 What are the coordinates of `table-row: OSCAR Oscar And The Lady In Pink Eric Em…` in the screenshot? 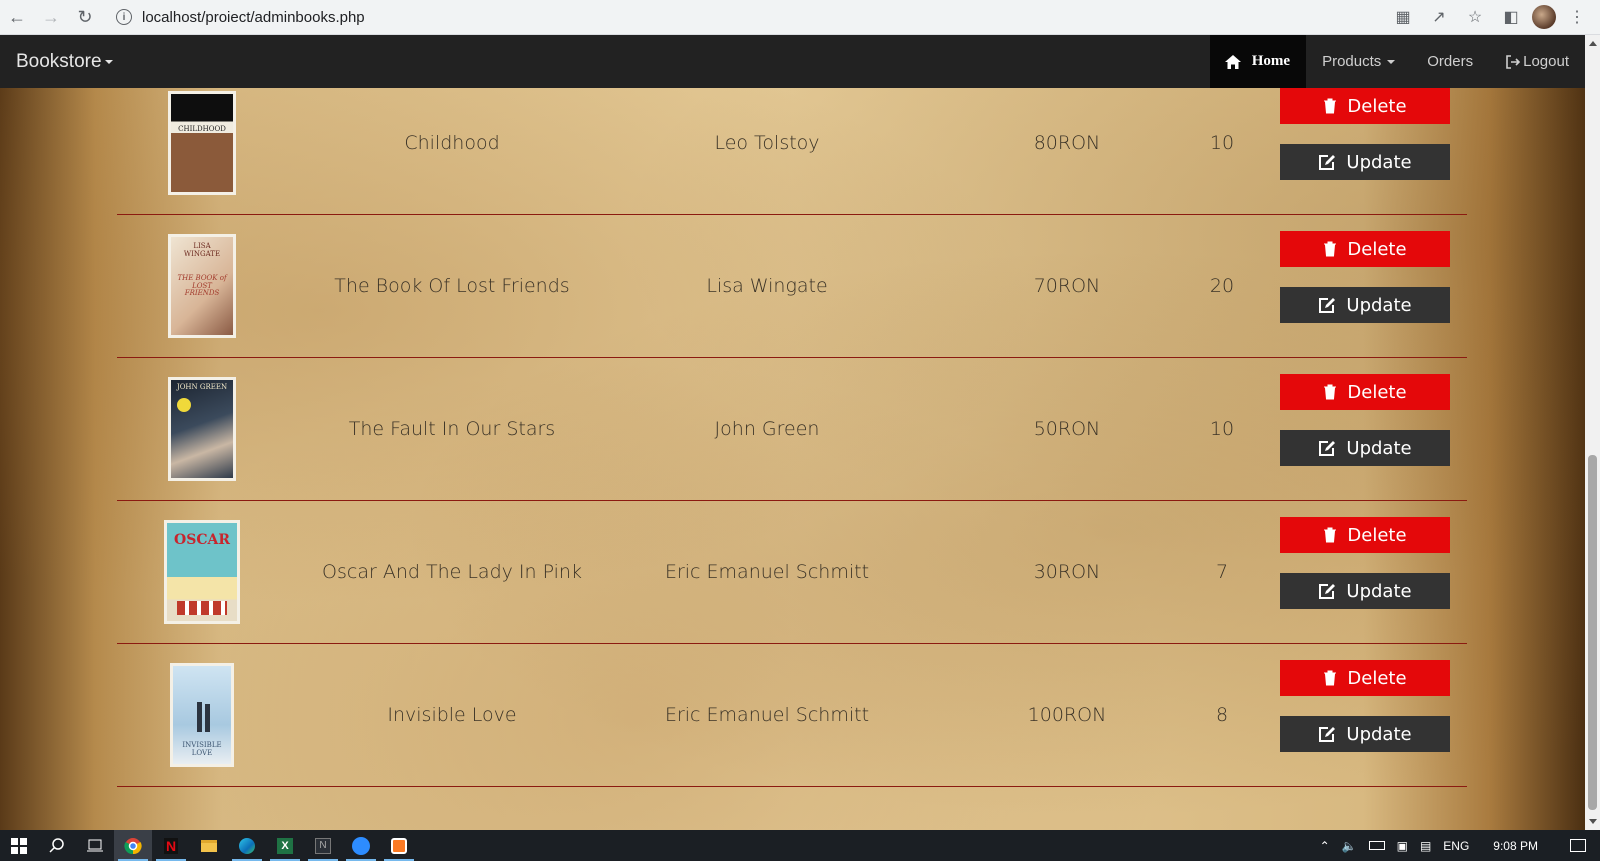 It's located at (792, 572).